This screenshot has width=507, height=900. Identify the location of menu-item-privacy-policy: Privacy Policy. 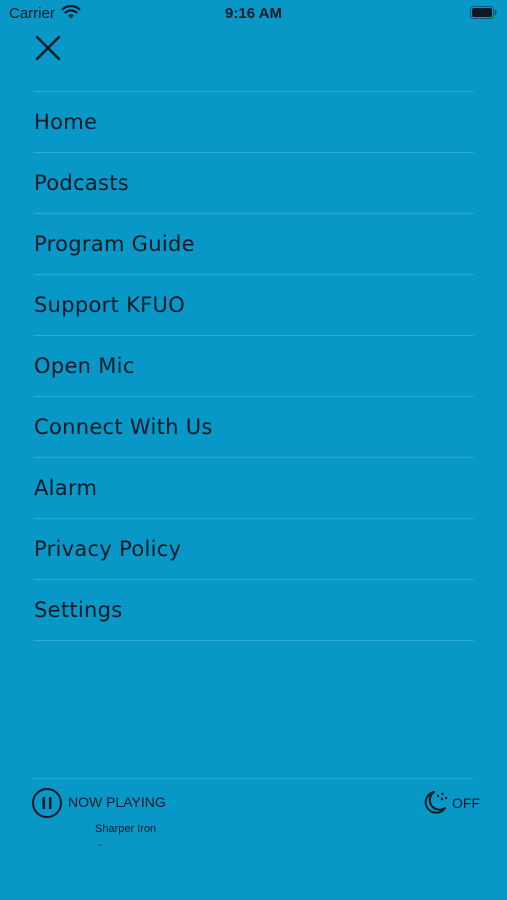
(254, 549).